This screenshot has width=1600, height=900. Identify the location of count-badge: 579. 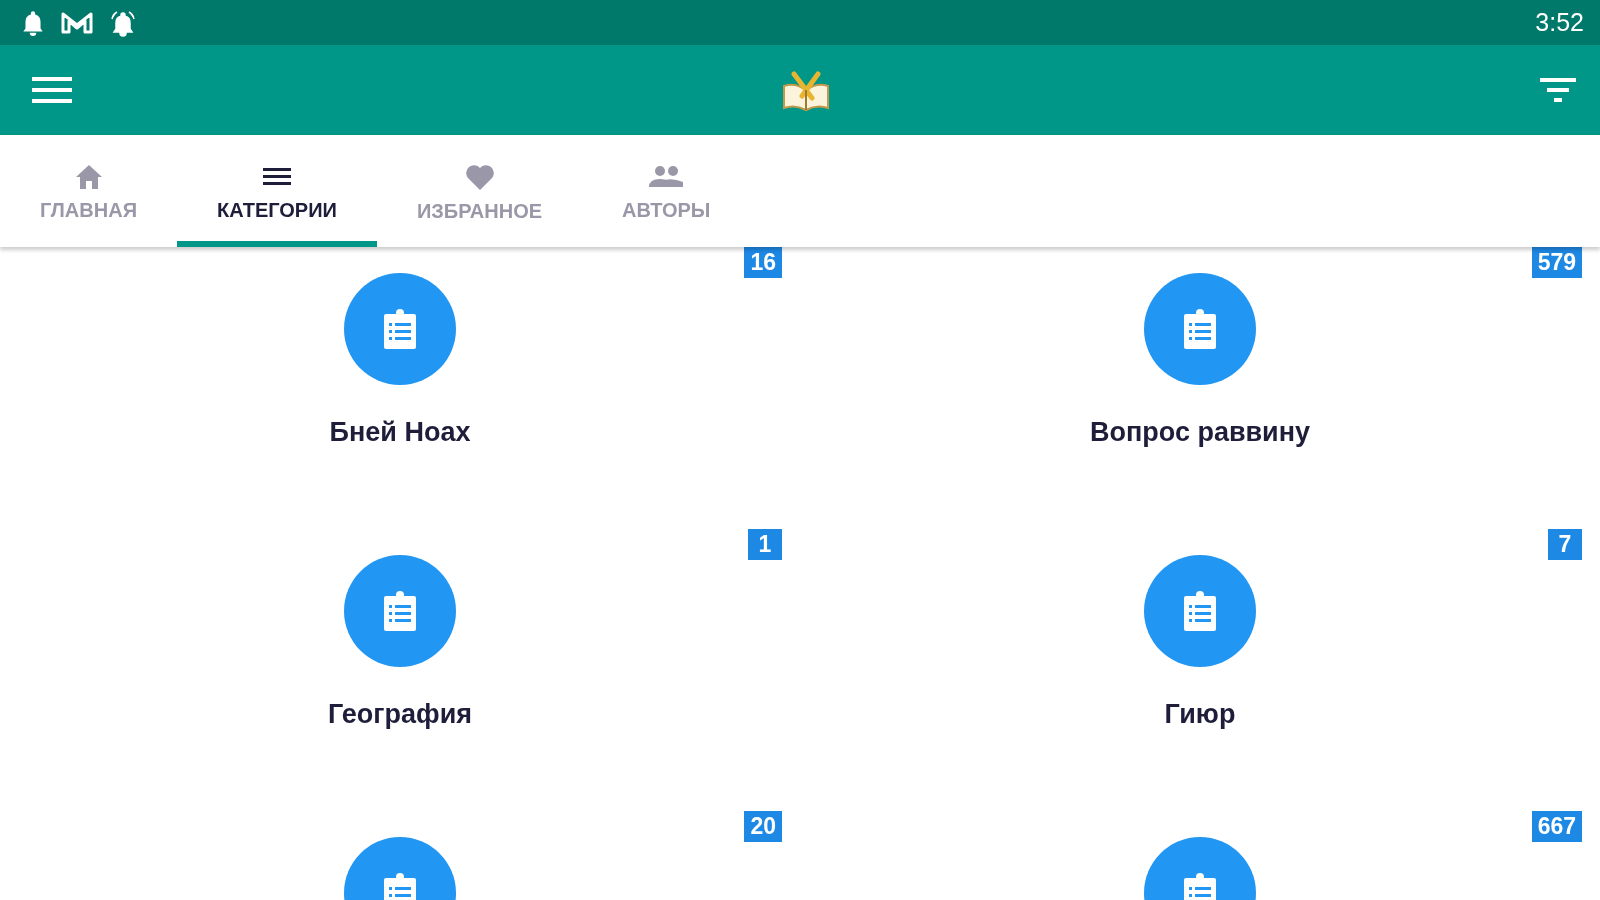
(1556, 262).